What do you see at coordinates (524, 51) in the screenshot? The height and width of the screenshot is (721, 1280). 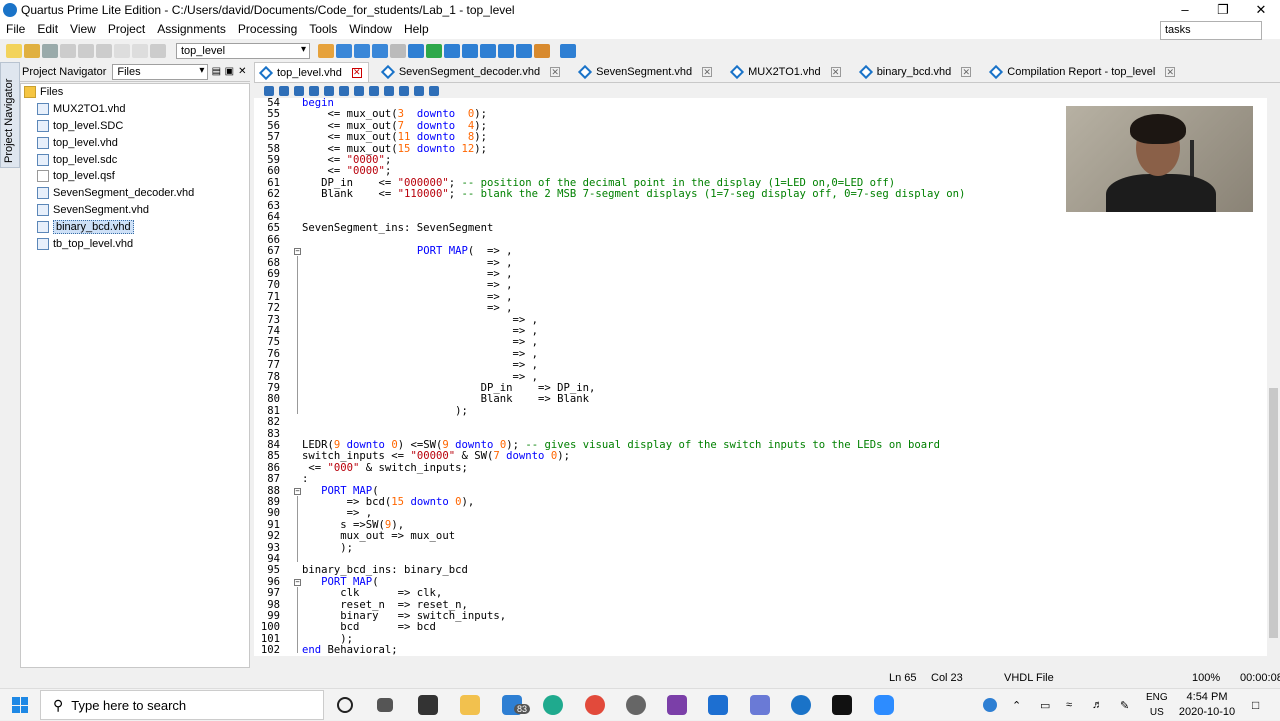 I see `programmer-icon` at bounding box center [524, 51].